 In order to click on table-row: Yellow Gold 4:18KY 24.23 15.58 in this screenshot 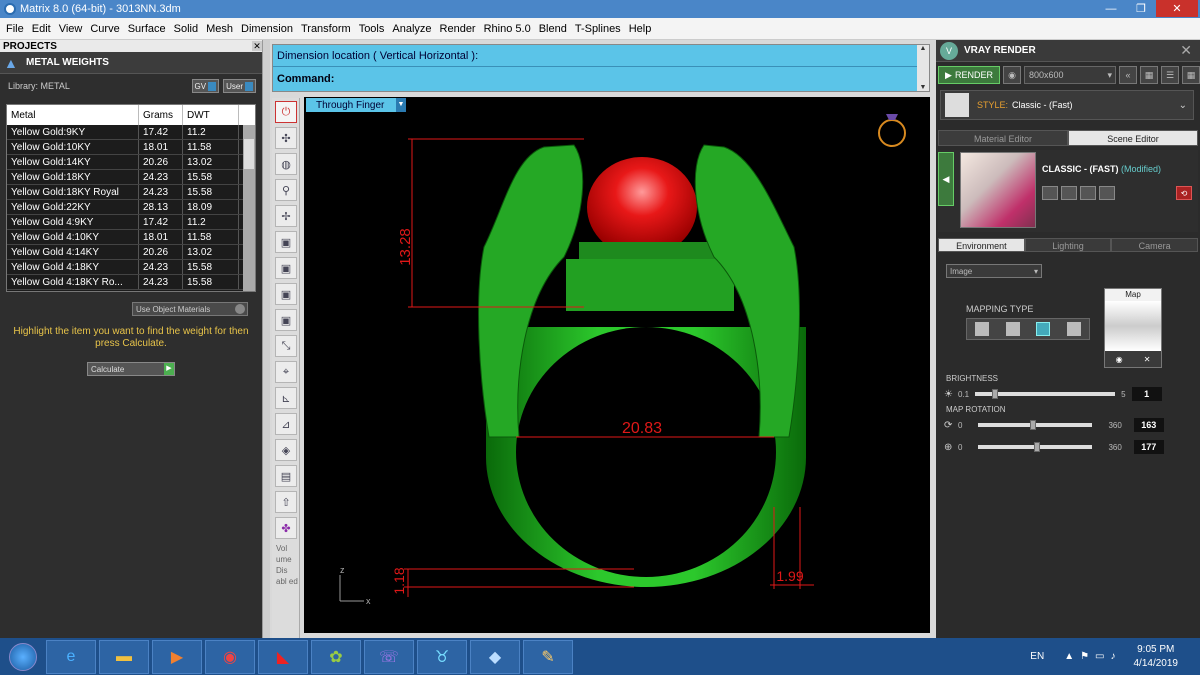, I will do `click(131, 267)`.